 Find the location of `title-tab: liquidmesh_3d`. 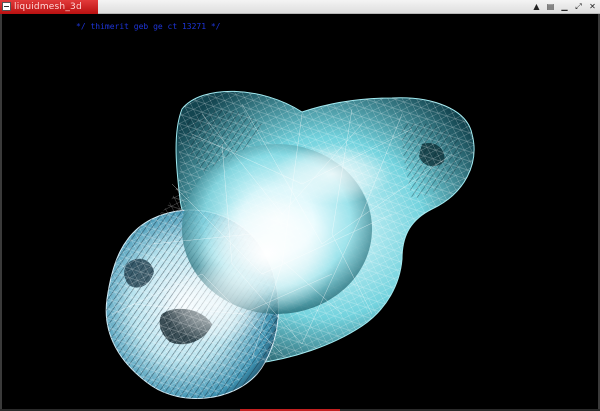

title-tab: liquidmesh_3d is located at coordinates (49, 7).